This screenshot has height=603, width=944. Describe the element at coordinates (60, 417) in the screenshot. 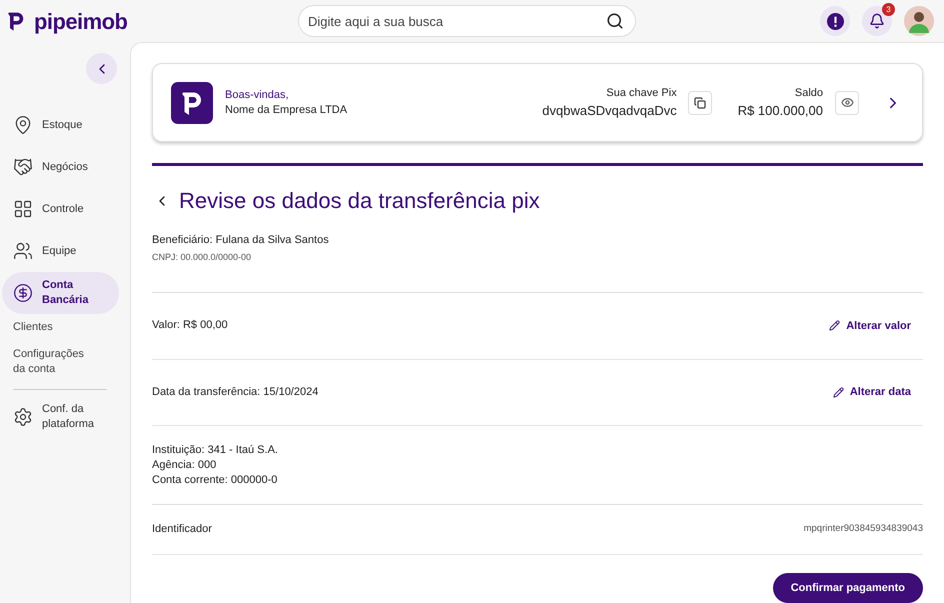

I see `sidebar-item: Conf. da plataforma` at that location.